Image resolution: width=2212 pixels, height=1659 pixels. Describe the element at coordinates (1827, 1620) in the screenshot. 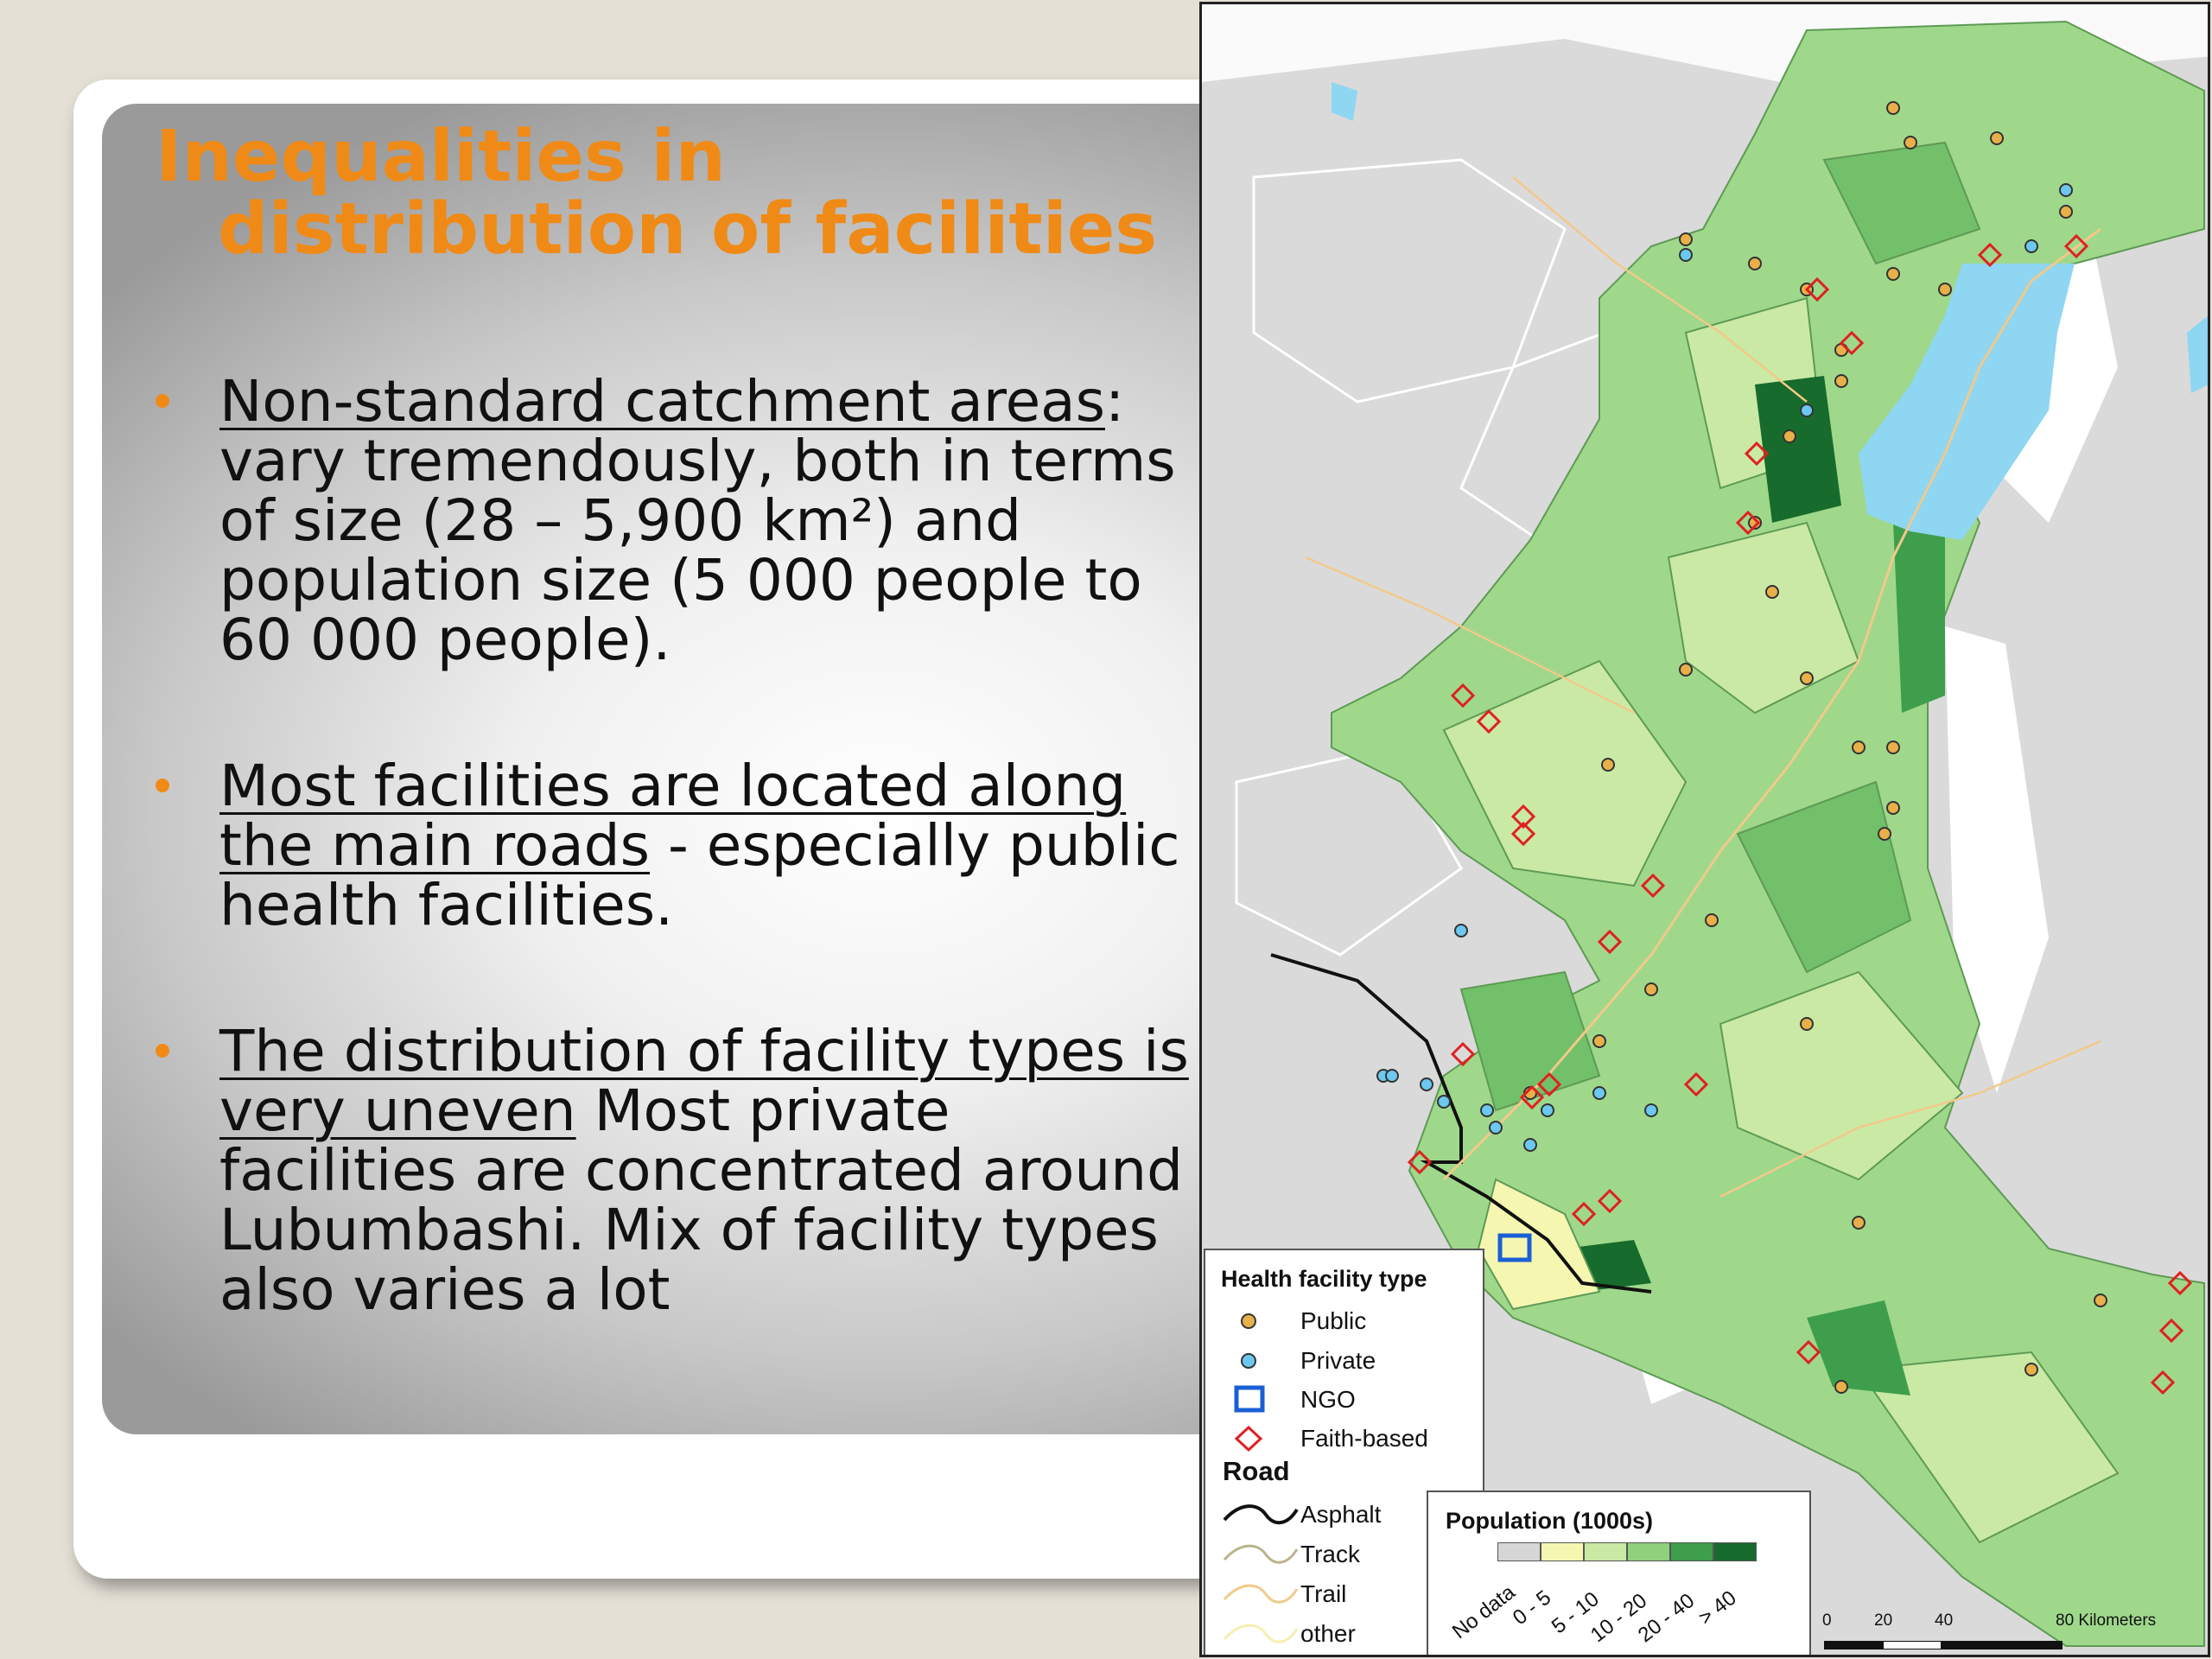

I see `scale-tick-0: 0` at that location.